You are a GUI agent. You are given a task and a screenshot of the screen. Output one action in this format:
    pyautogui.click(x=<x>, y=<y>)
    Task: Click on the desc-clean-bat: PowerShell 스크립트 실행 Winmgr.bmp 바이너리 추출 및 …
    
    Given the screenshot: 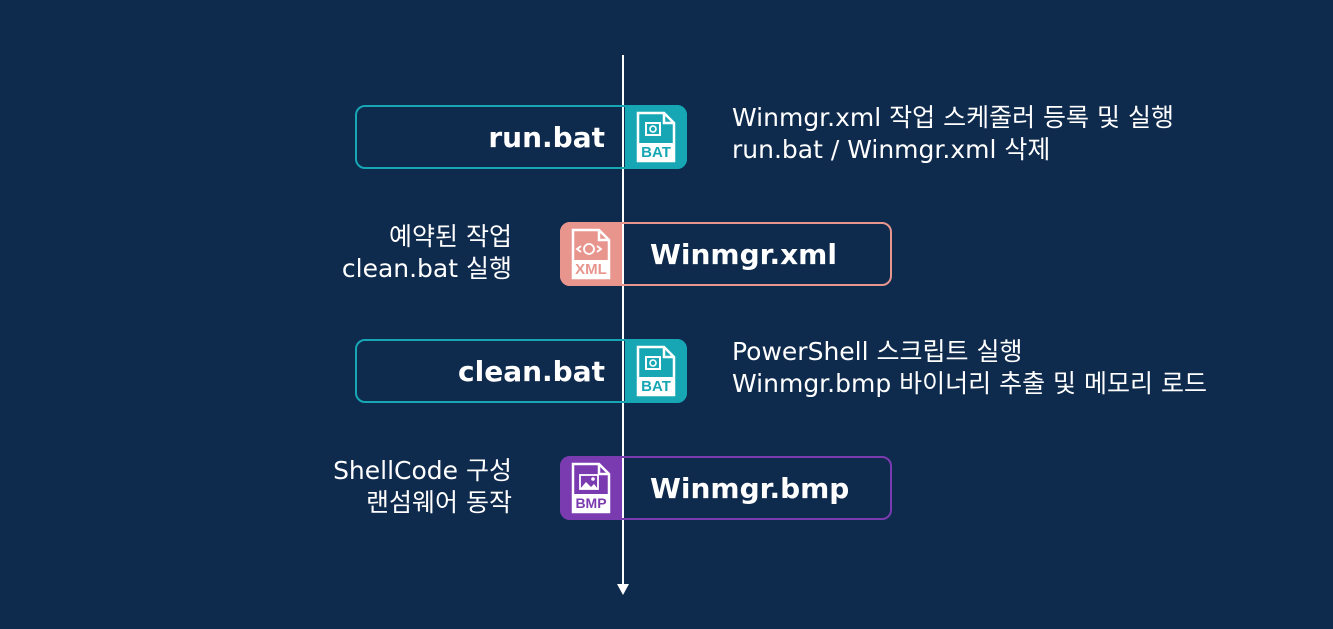 What is the action you would take?
    pyautogui.click(x=969, y=368)
    